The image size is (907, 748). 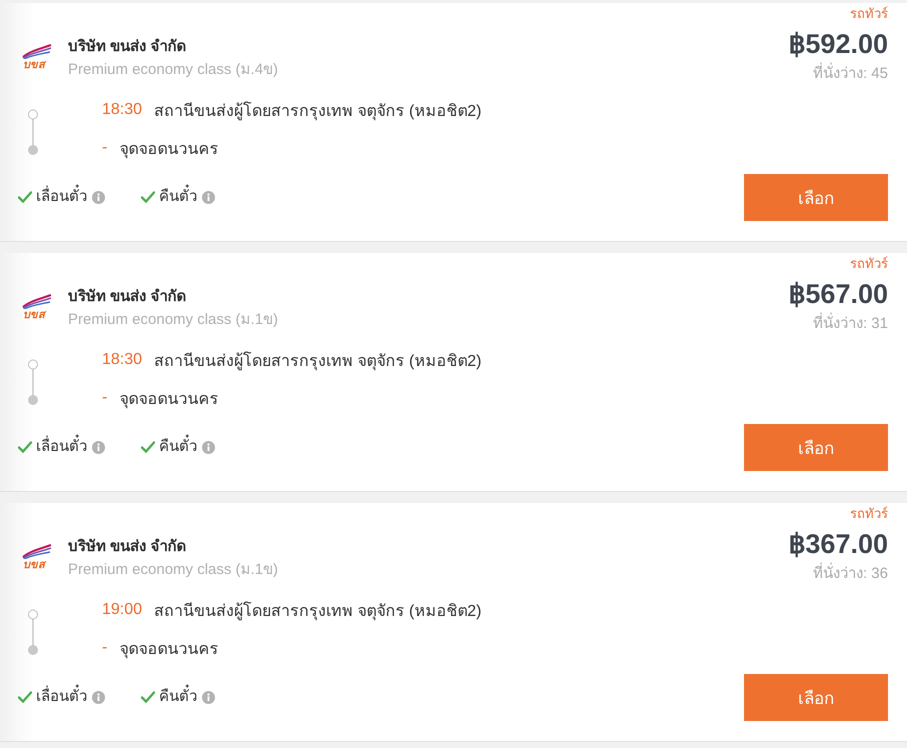 I want to click on price: ฿367.00, so click(x=838, y=544).